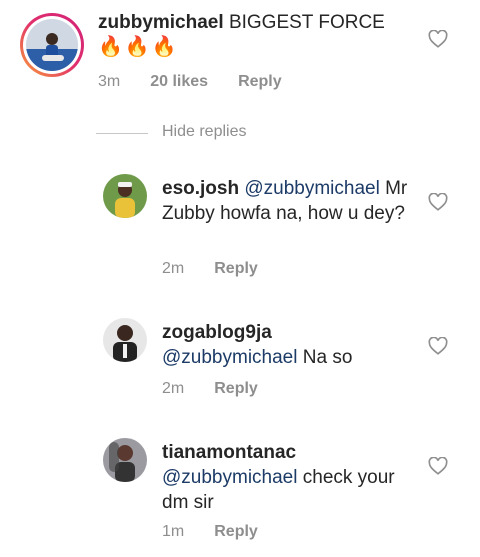 The image size is (480, 557). What do you see at coordinates (306, 22) in the screenshot?
I see `comment-body: BIGGEST FORCE` at bounding box center [306, 22].